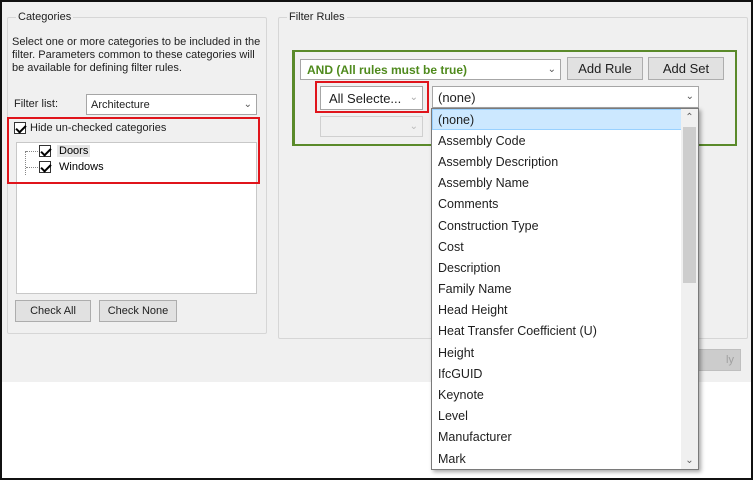  Describe the element at coordinates (689, 117) in the screenshot. I see `scroll-up-icon: ⌃` at that location.